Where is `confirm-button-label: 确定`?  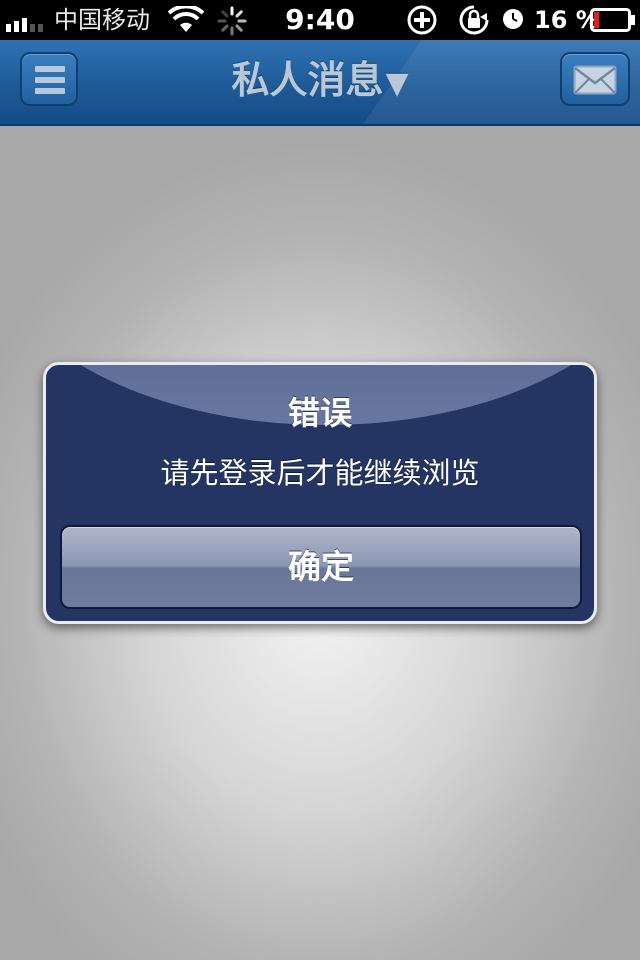 confirm-button-label: 确定 is located at coordinates (321, 566).